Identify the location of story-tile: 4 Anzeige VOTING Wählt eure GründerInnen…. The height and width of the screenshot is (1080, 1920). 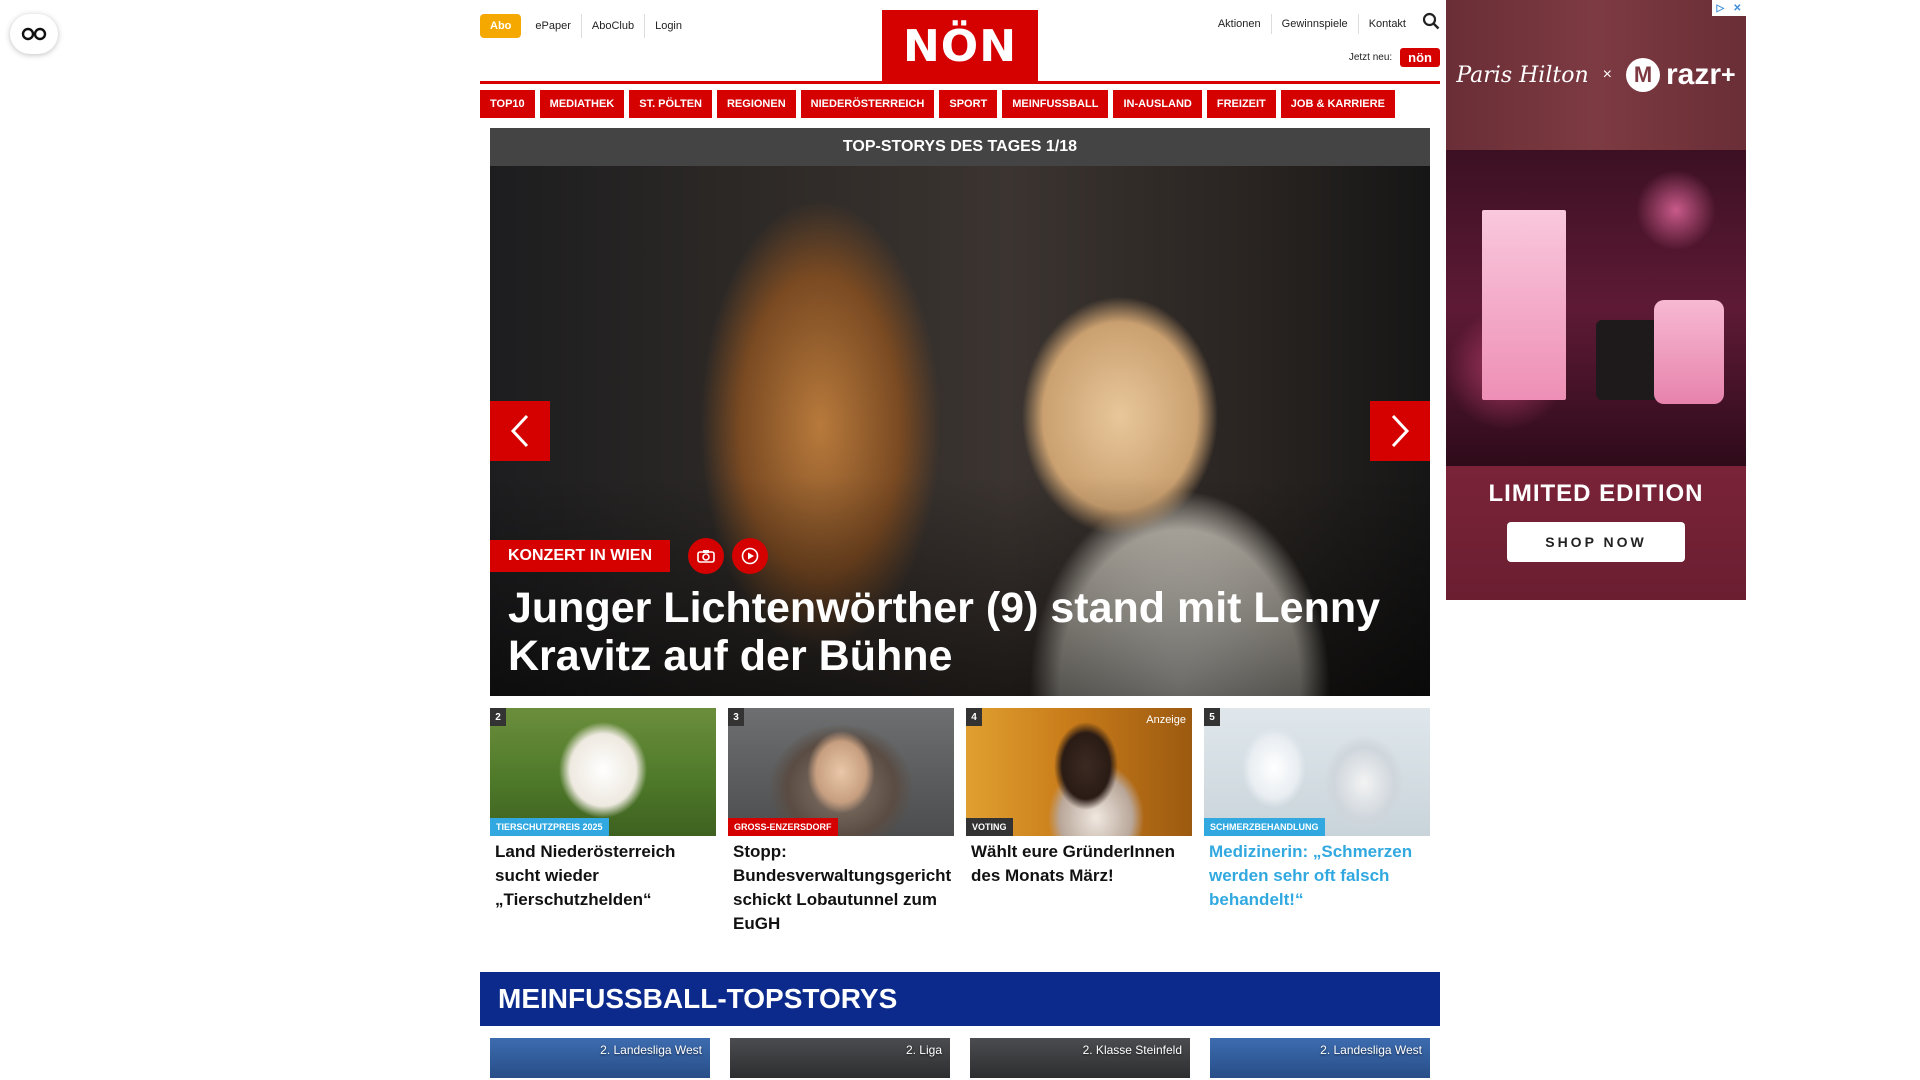
(1079, 822).